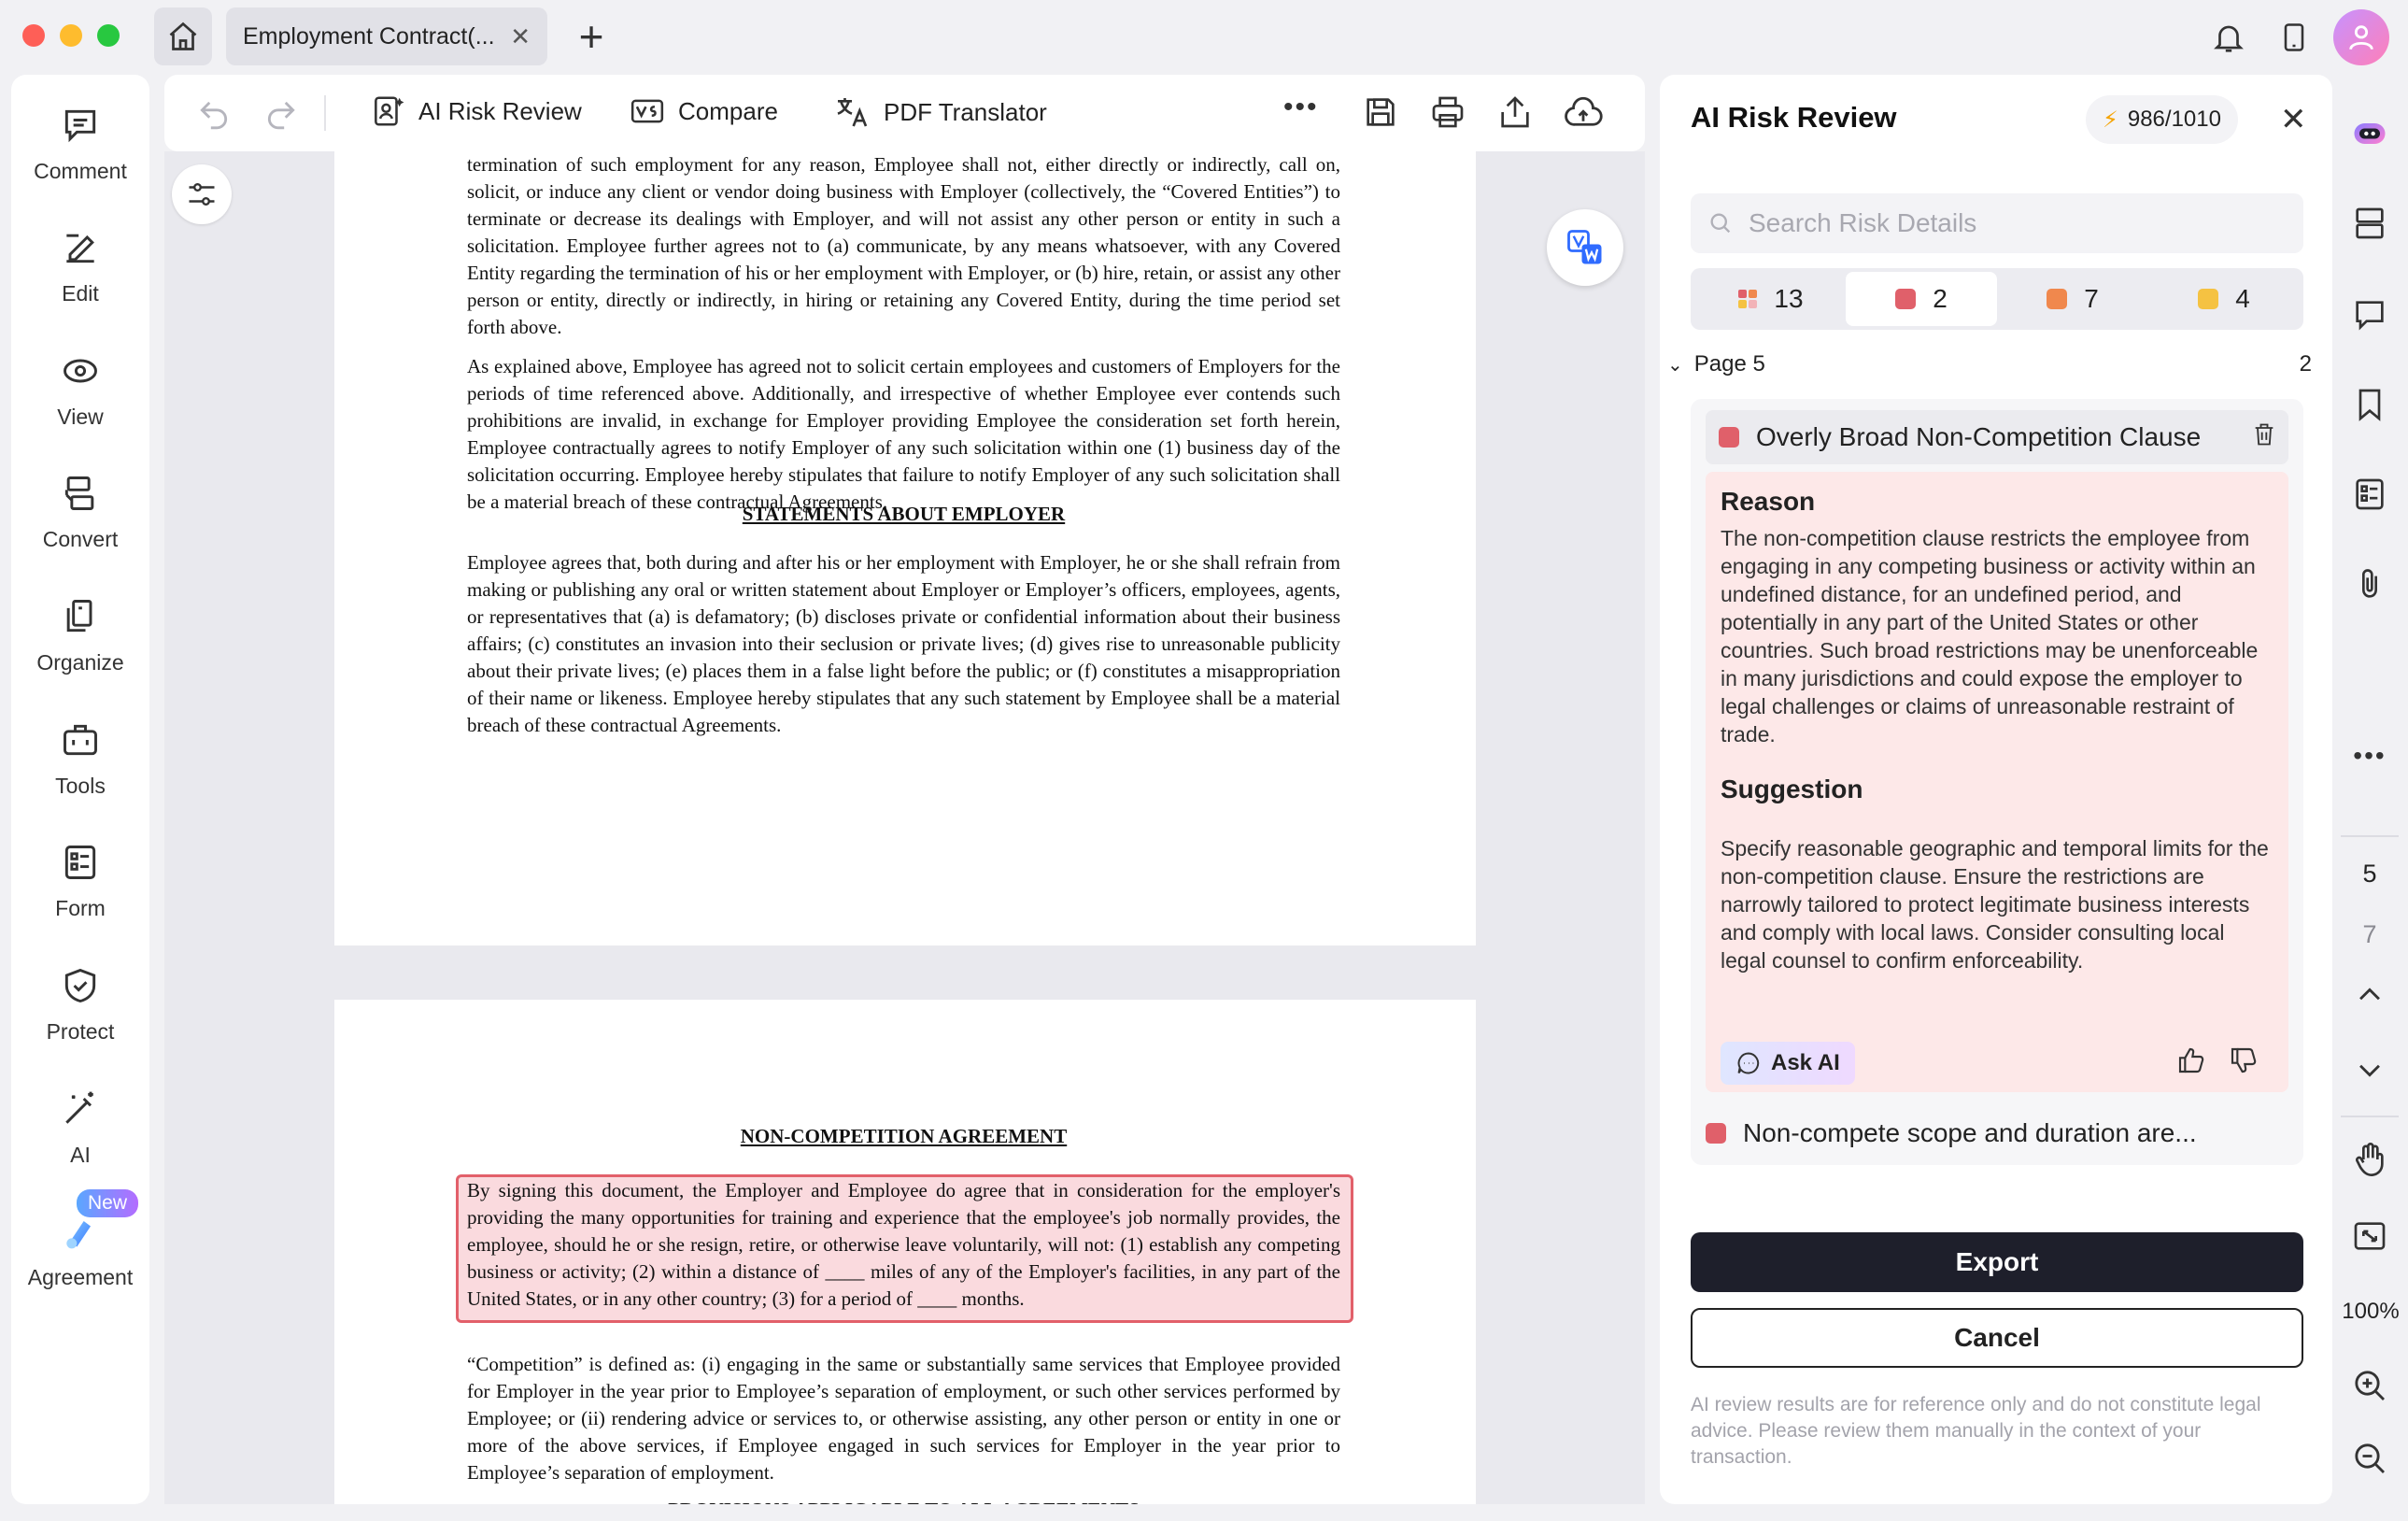 The width and height of the screenshot is (2408, 1521). I want to click on previous-page-button, so click(2369, 995).